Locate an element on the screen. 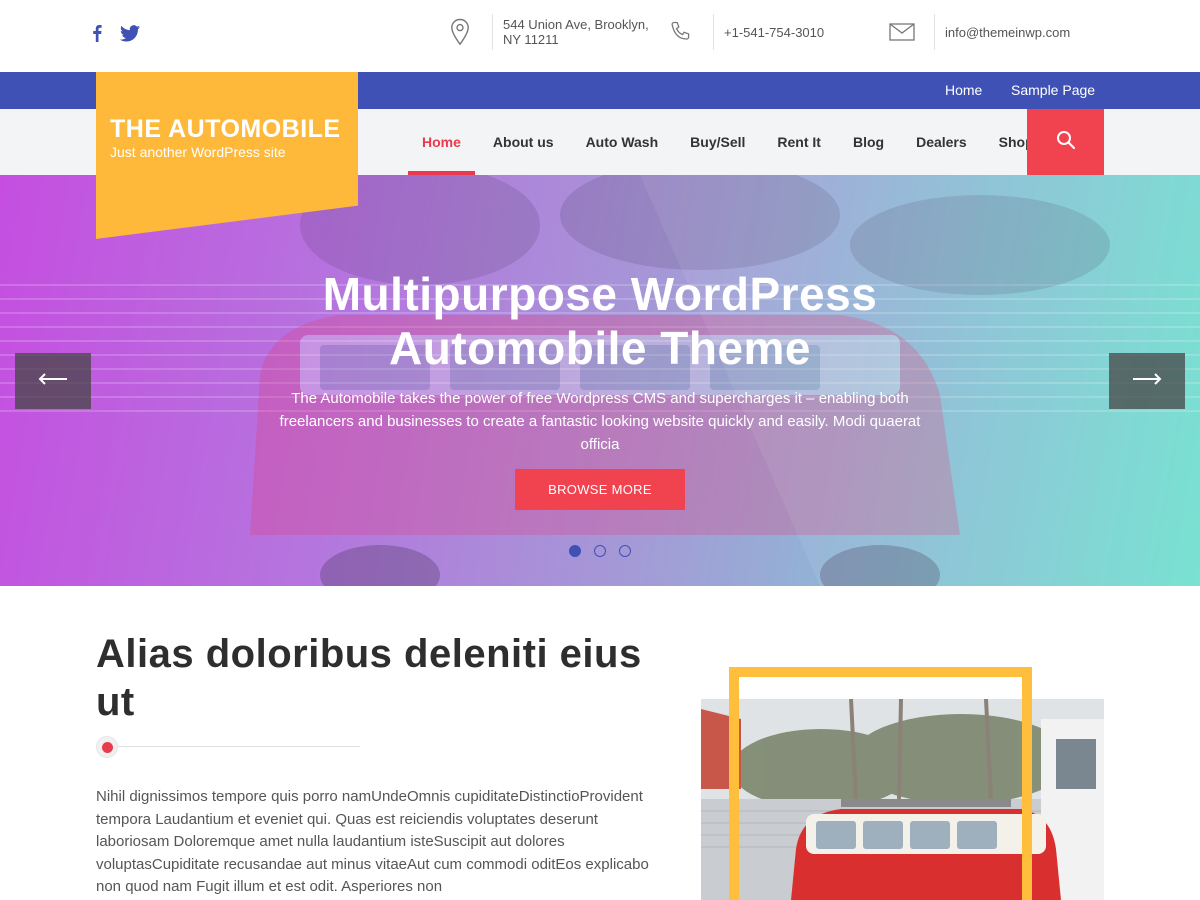 The image size is (1200, 900). decorative-frame is located at coordinates (880, 783).